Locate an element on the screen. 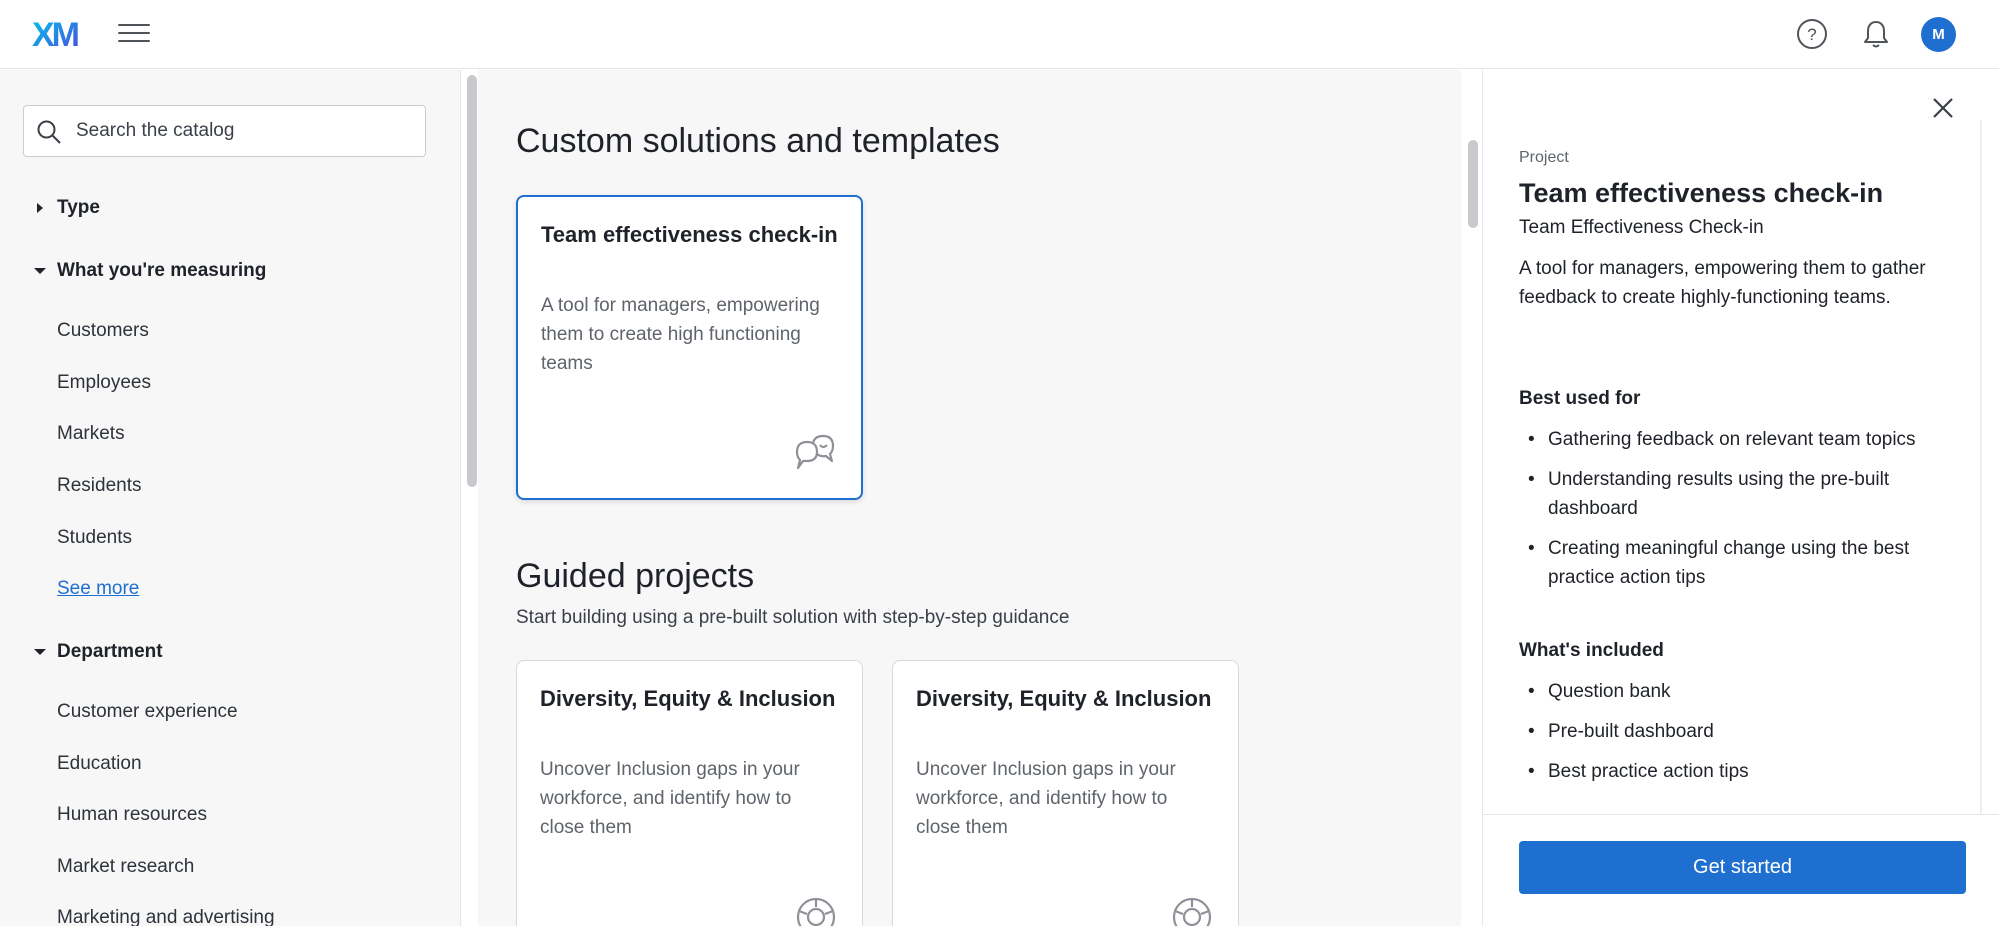  chat-bubbles-icon is located at coordinates (815, 452).